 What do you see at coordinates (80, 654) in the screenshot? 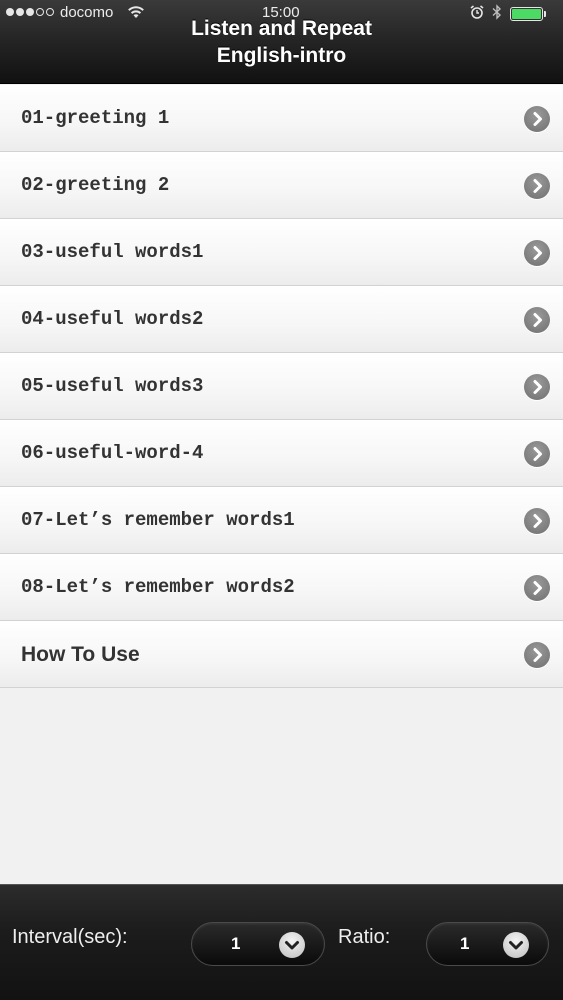
I see `list-item-label: How To Use` at bounding box center [80, 654].